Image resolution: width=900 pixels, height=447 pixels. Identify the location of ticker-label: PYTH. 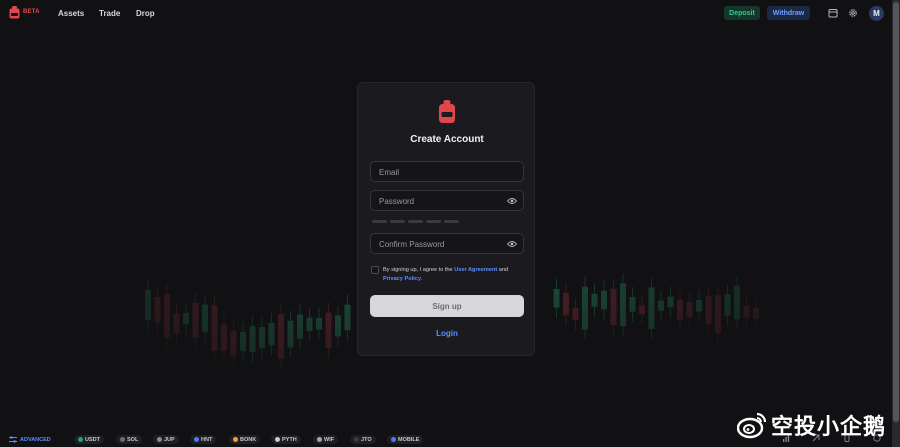
(289, 439).